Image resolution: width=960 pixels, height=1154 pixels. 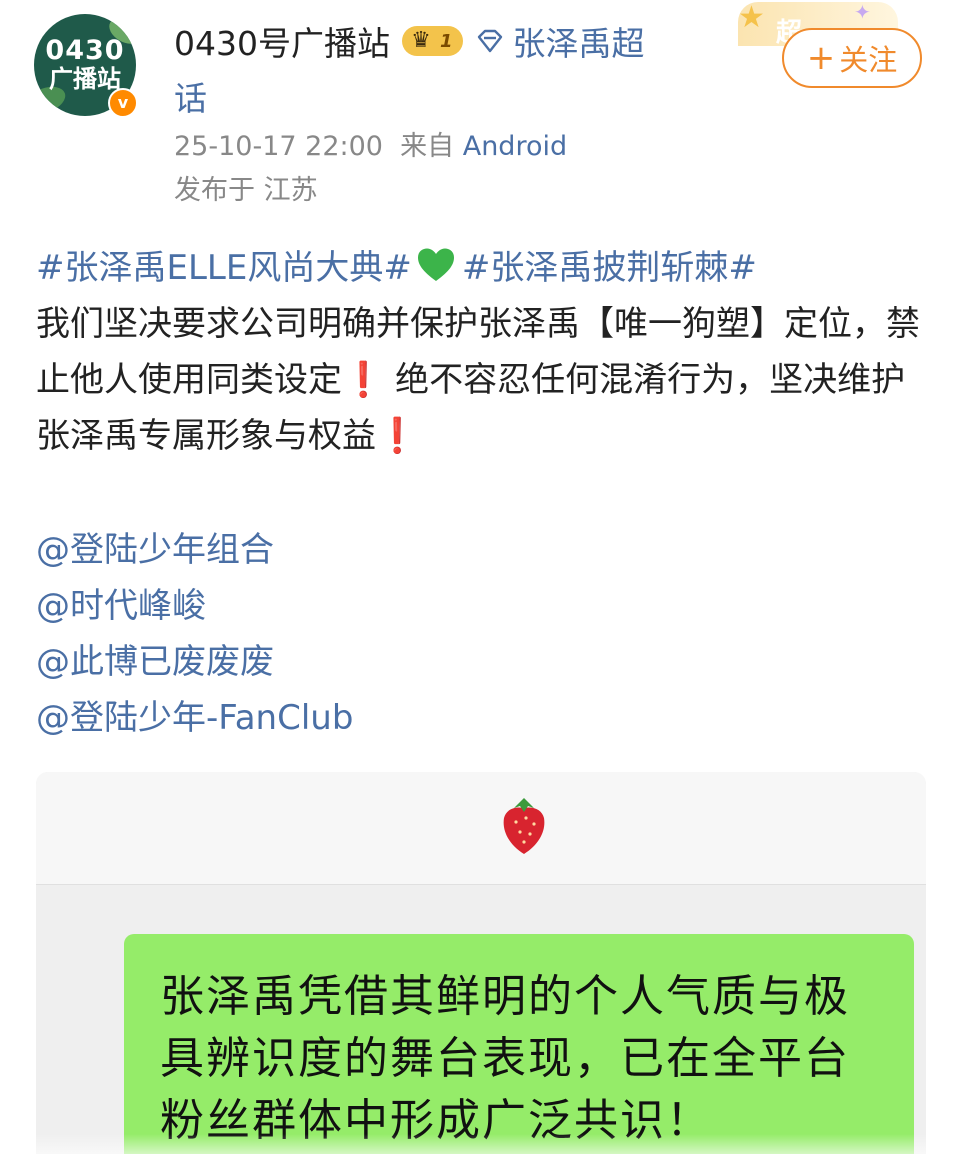 What do you see at coordinates (862, 12) in the screenshot?
I see `sparkle-icon: ✦` at bounding box center [862, 12].